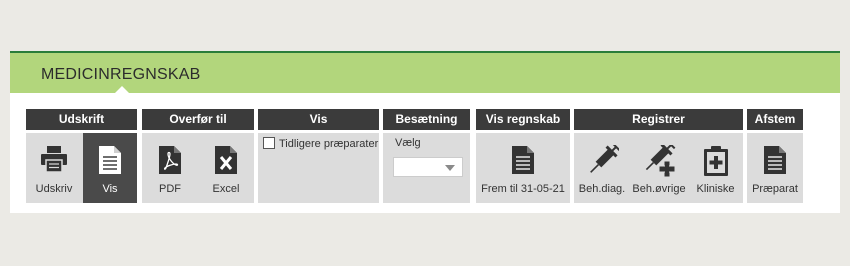 This screenshot has width=850, height=266. I want to click on group-registrer-title: Registrer, so click(658, 119).